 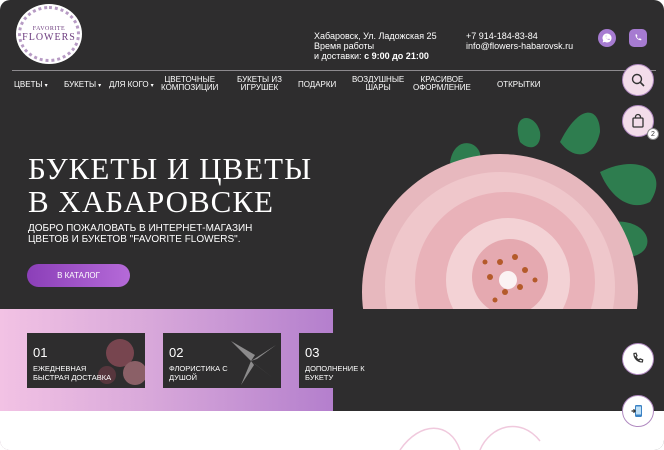 What do you see at coordinates (335, 368) in the screenshot?
I see `feature-text-line1: Дополнение к` at bounding box center [335, 368].